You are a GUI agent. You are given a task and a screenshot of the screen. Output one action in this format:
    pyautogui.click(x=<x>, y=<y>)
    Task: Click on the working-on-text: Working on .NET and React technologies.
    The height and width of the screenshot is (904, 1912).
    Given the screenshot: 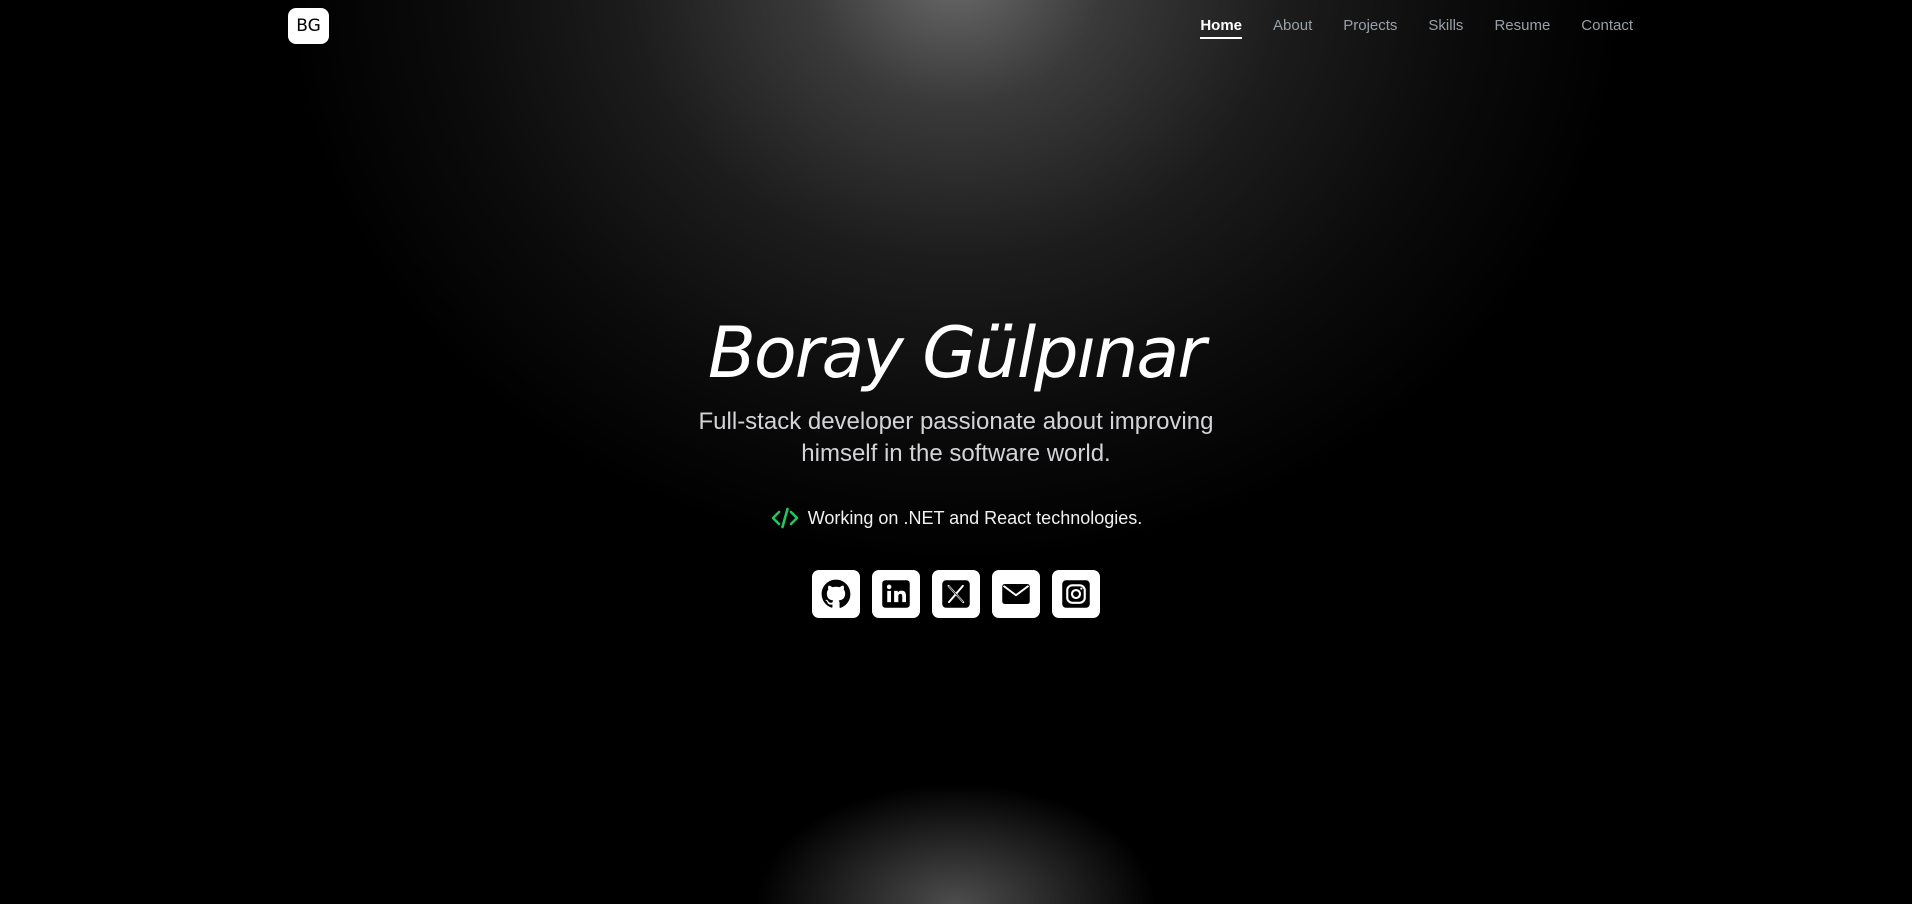 What is the action you would take?
    pyautogui.click(x=975, y=517)
    